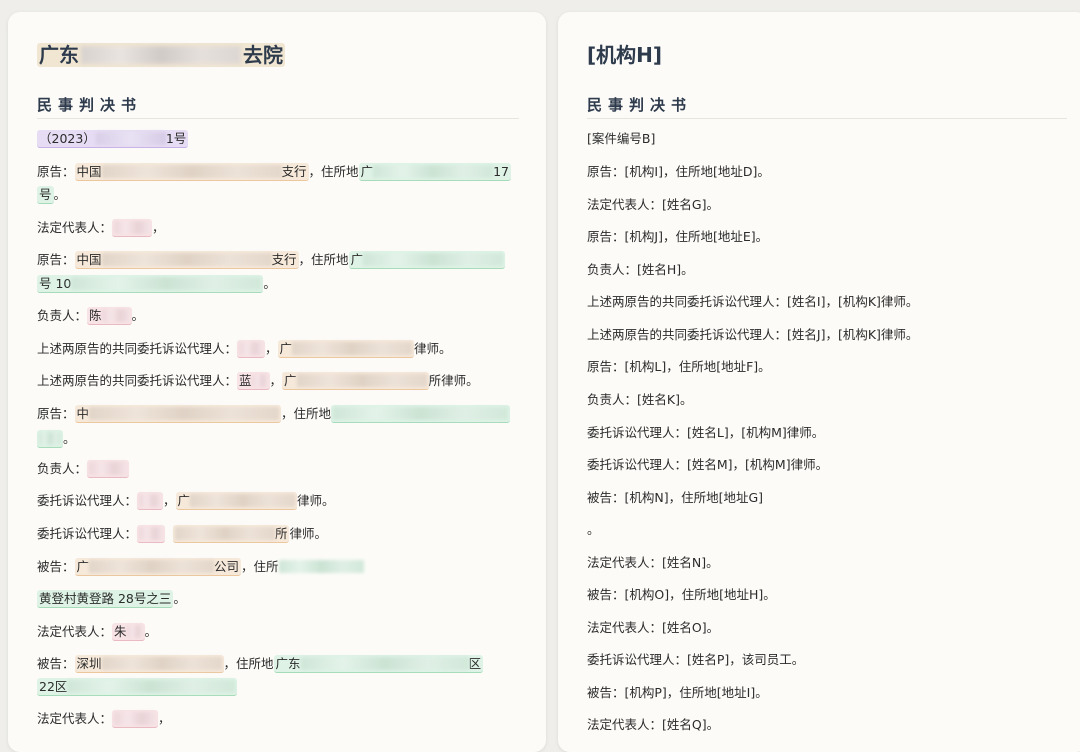  Describe the element at coordinates (434, 172) in the screenshot. I see `address-highlight: 广 17` at that location.